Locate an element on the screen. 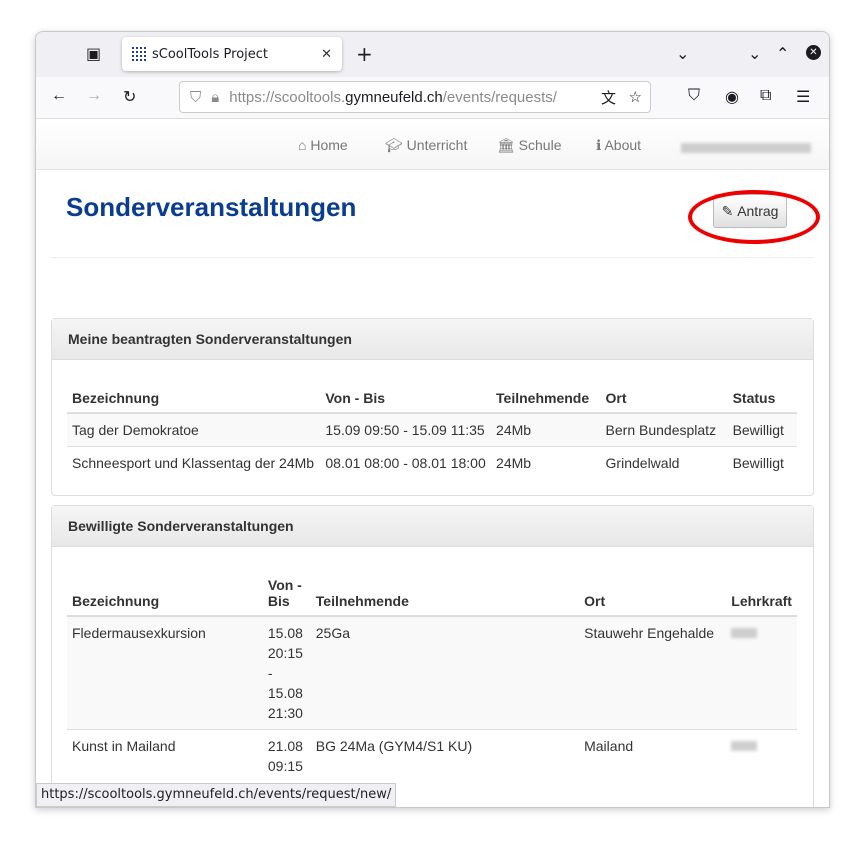 The height and width of the screenshot is (844, 863). panel-title: Bewilligte Sonderveranstaltungen is located at coordinates (432, 526).